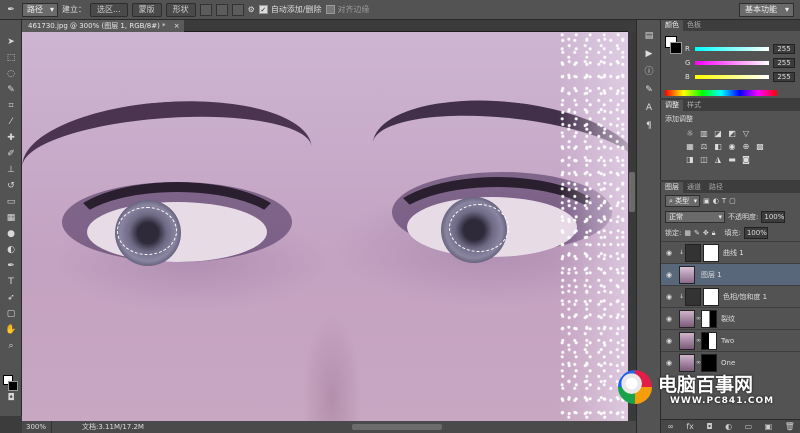 The height and width of the screenshot is (433, 800). I want to click on tab-paths: 路径, so click(716, 187).